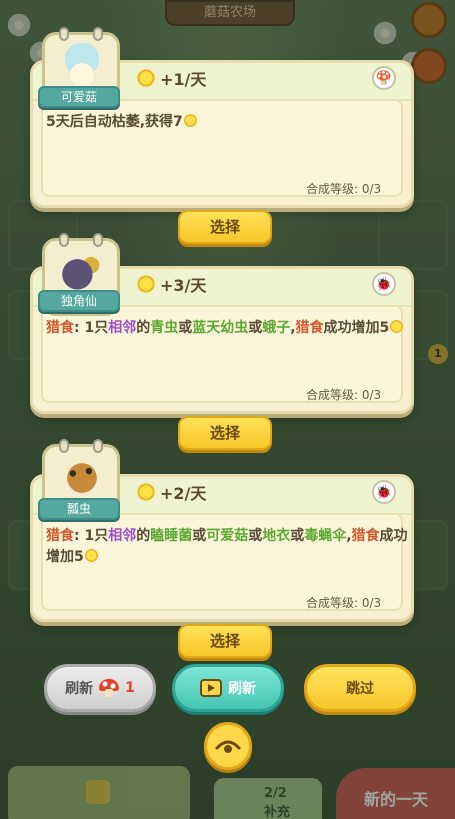 The height and width of the screenshot is (819, 455). I want to click on ladybug-icon, so click(82, 478).